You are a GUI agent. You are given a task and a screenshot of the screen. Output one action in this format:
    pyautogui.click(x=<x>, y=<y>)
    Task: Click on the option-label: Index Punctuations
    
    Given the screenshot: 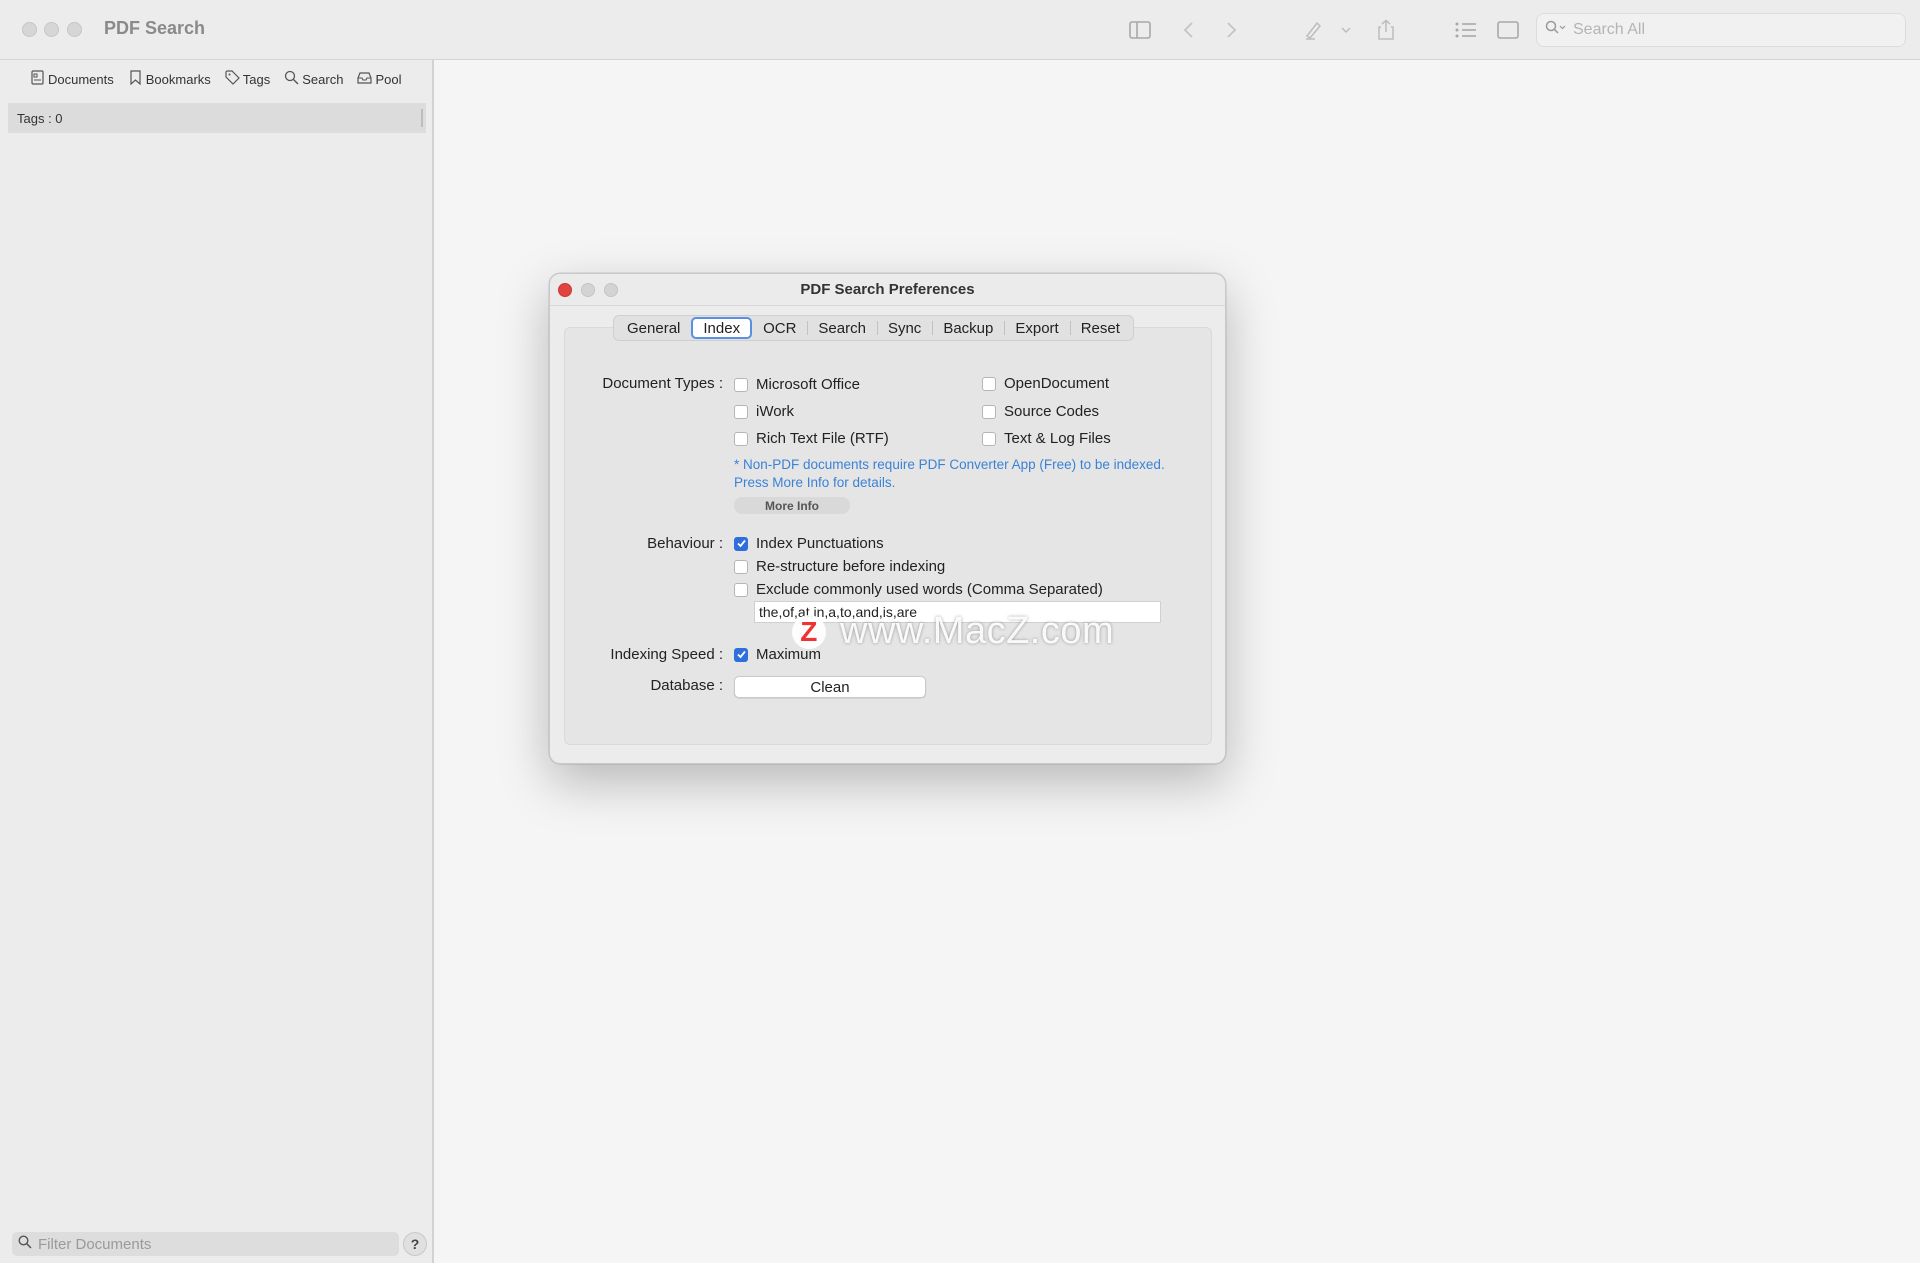 What is the action you would take?
    pyautogui.click(x=820, y=543)
    